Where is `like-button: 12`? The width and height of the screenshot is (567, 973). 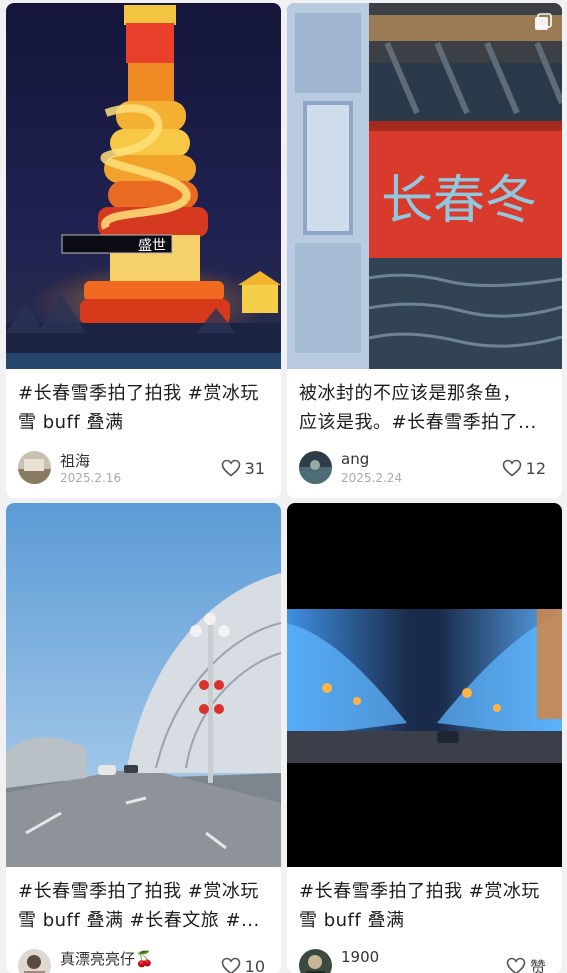 like-button: 12 is located at coordinates (524, 468).